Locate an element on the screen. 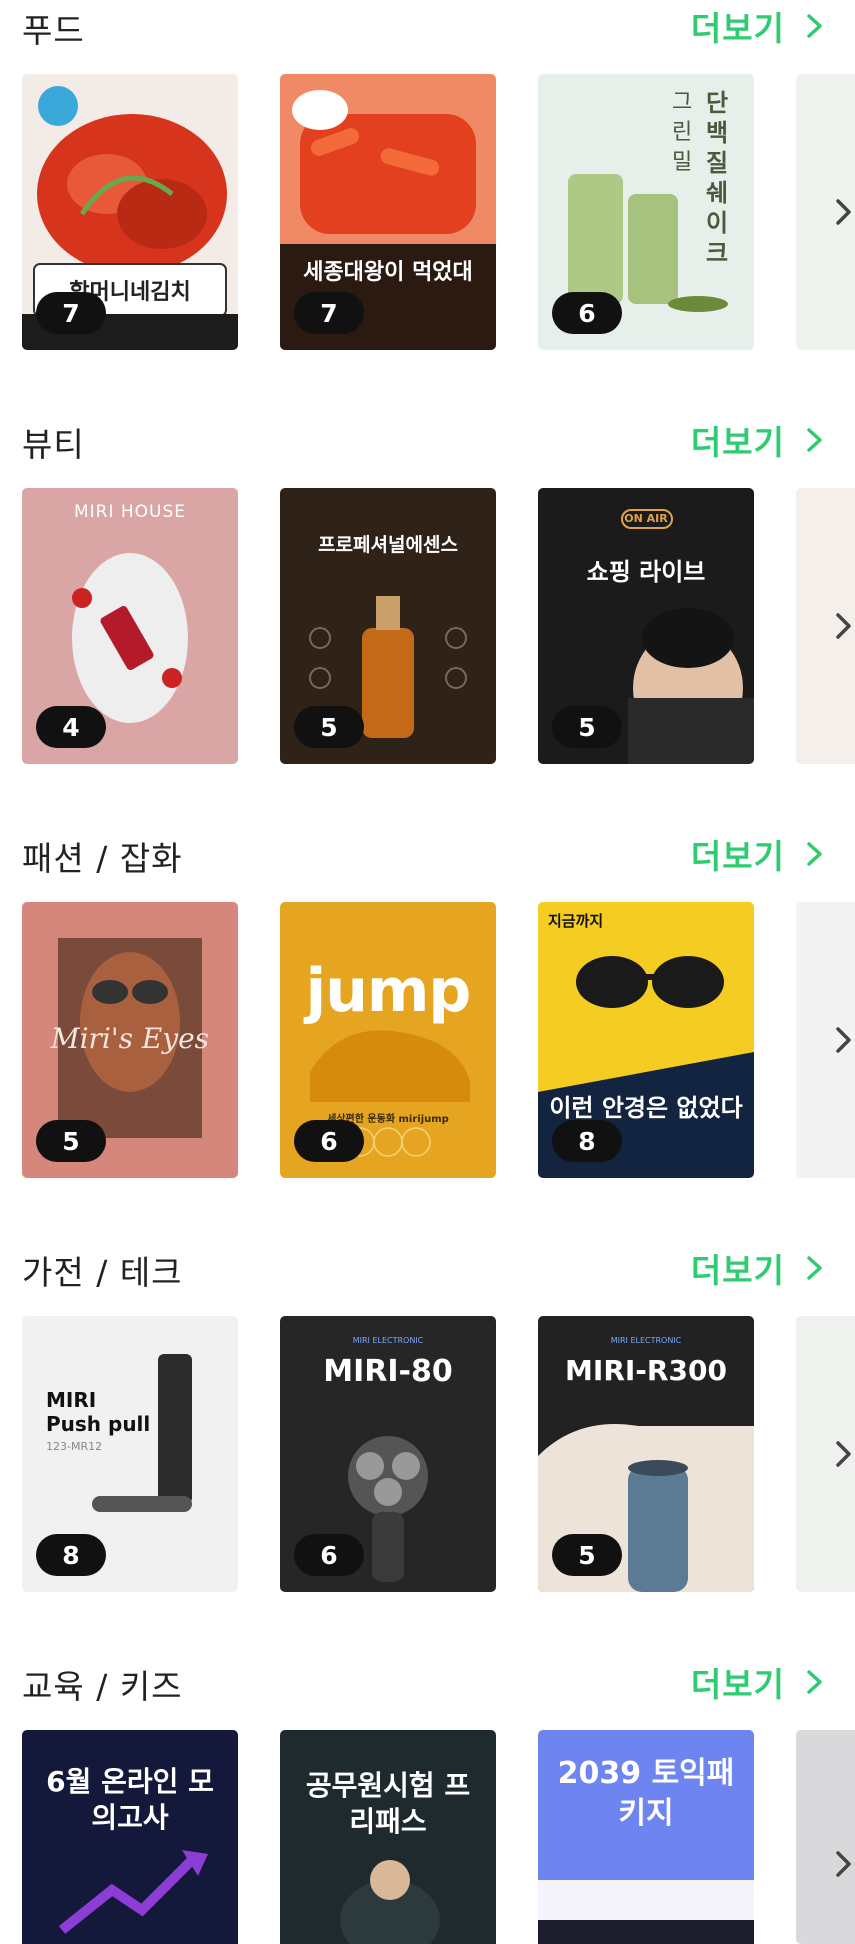  card-caption: 6월 온라인 모의고사 is located at coordinates (130, 1799).